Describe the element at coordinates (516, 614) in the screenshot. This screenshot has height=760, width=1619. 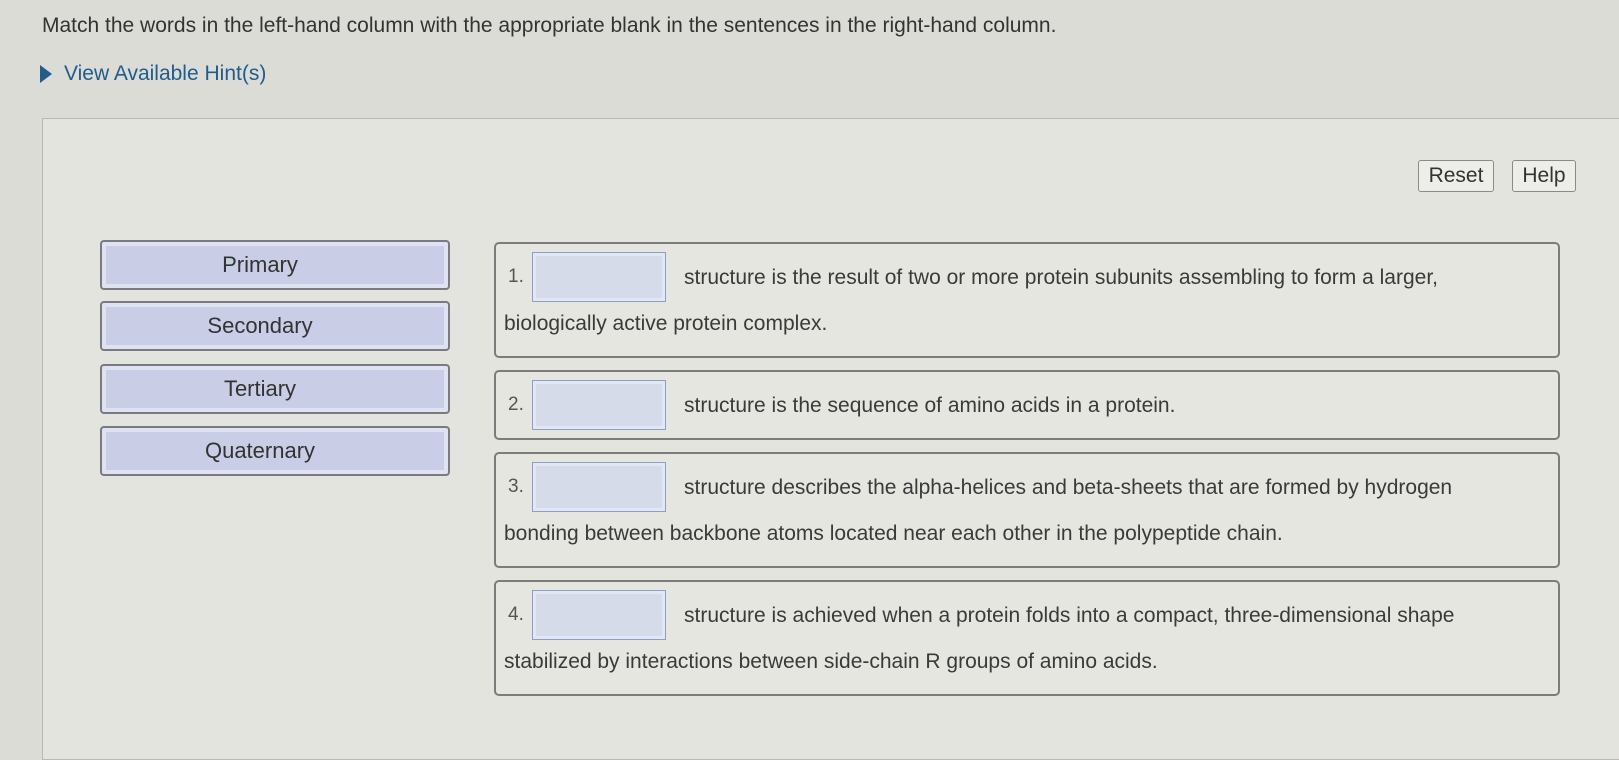
I see `sentence-number: 4.` at that location.